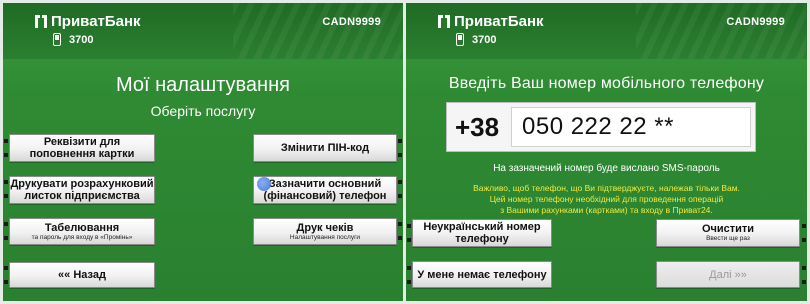 Image resolution: width=810 pixels, height=304 pixels. I want to click on button-sublabel: та пароль для входу в «Промінь», so click(82, 237).